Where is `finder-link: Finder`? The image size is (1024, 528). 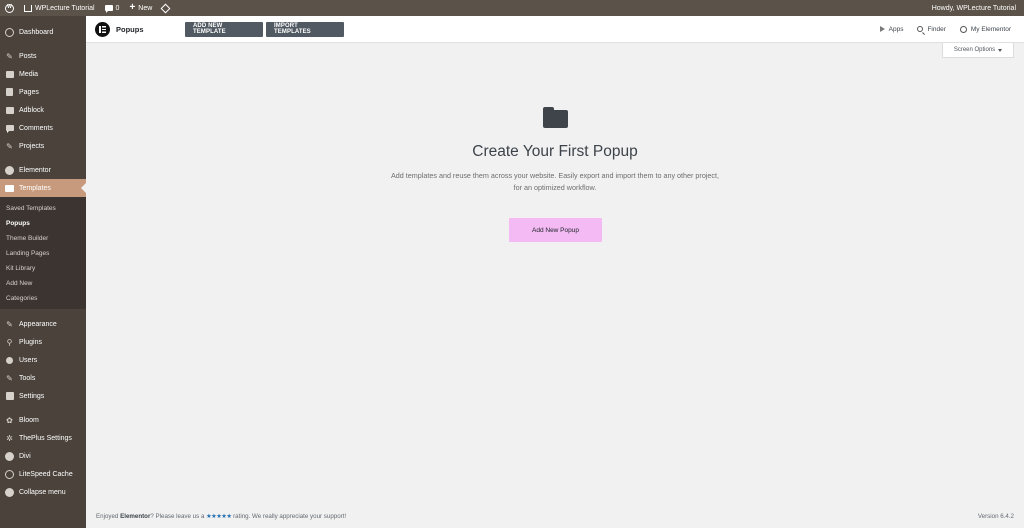
finder-link: Finder is located at coordinates (931, 29).